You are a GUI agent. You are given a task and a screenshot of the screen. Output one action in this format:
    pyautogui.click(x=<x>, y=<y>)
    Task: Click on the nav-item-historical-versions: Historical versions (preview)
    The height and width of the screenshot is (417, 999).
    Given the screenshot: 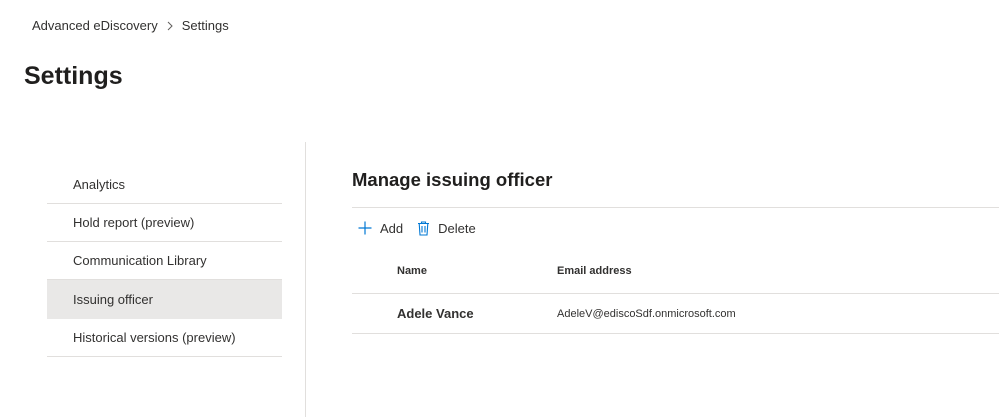 What is the action you would take?
    pyautogui.click(x=164, y=338)
    